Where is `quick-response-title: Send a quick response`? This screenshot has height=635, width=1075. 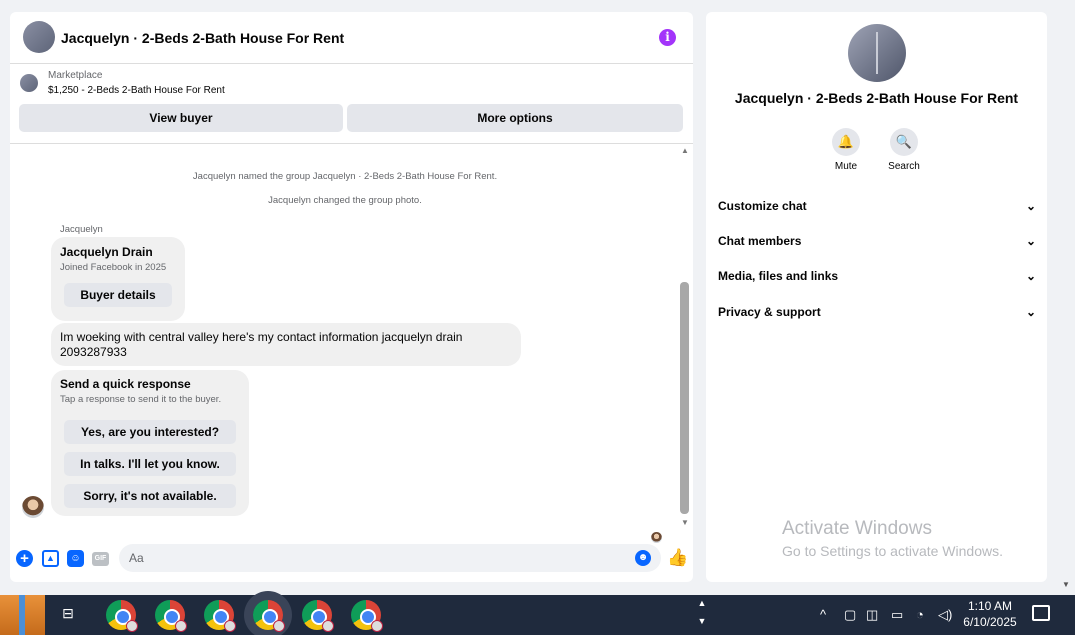 quick-response-title: Send a quick response is located at coordinates (125, 384).